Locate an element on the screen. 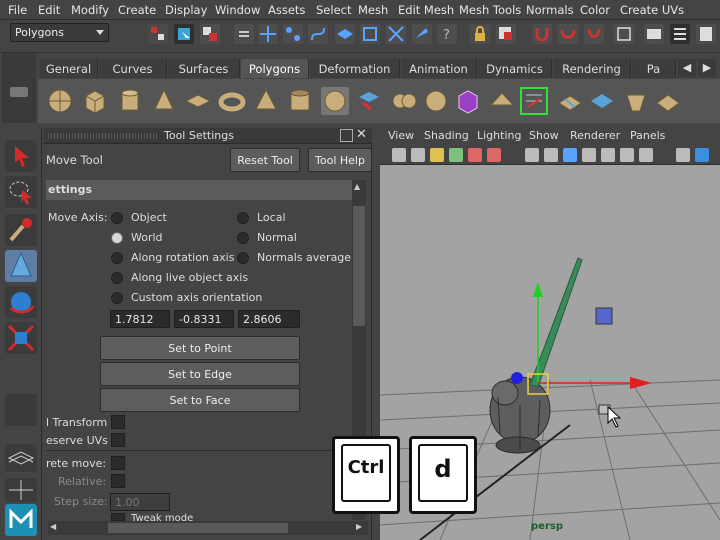 This screenshot has width=720, height=540. rotate-tool-button is located at coordinates (21, 302).